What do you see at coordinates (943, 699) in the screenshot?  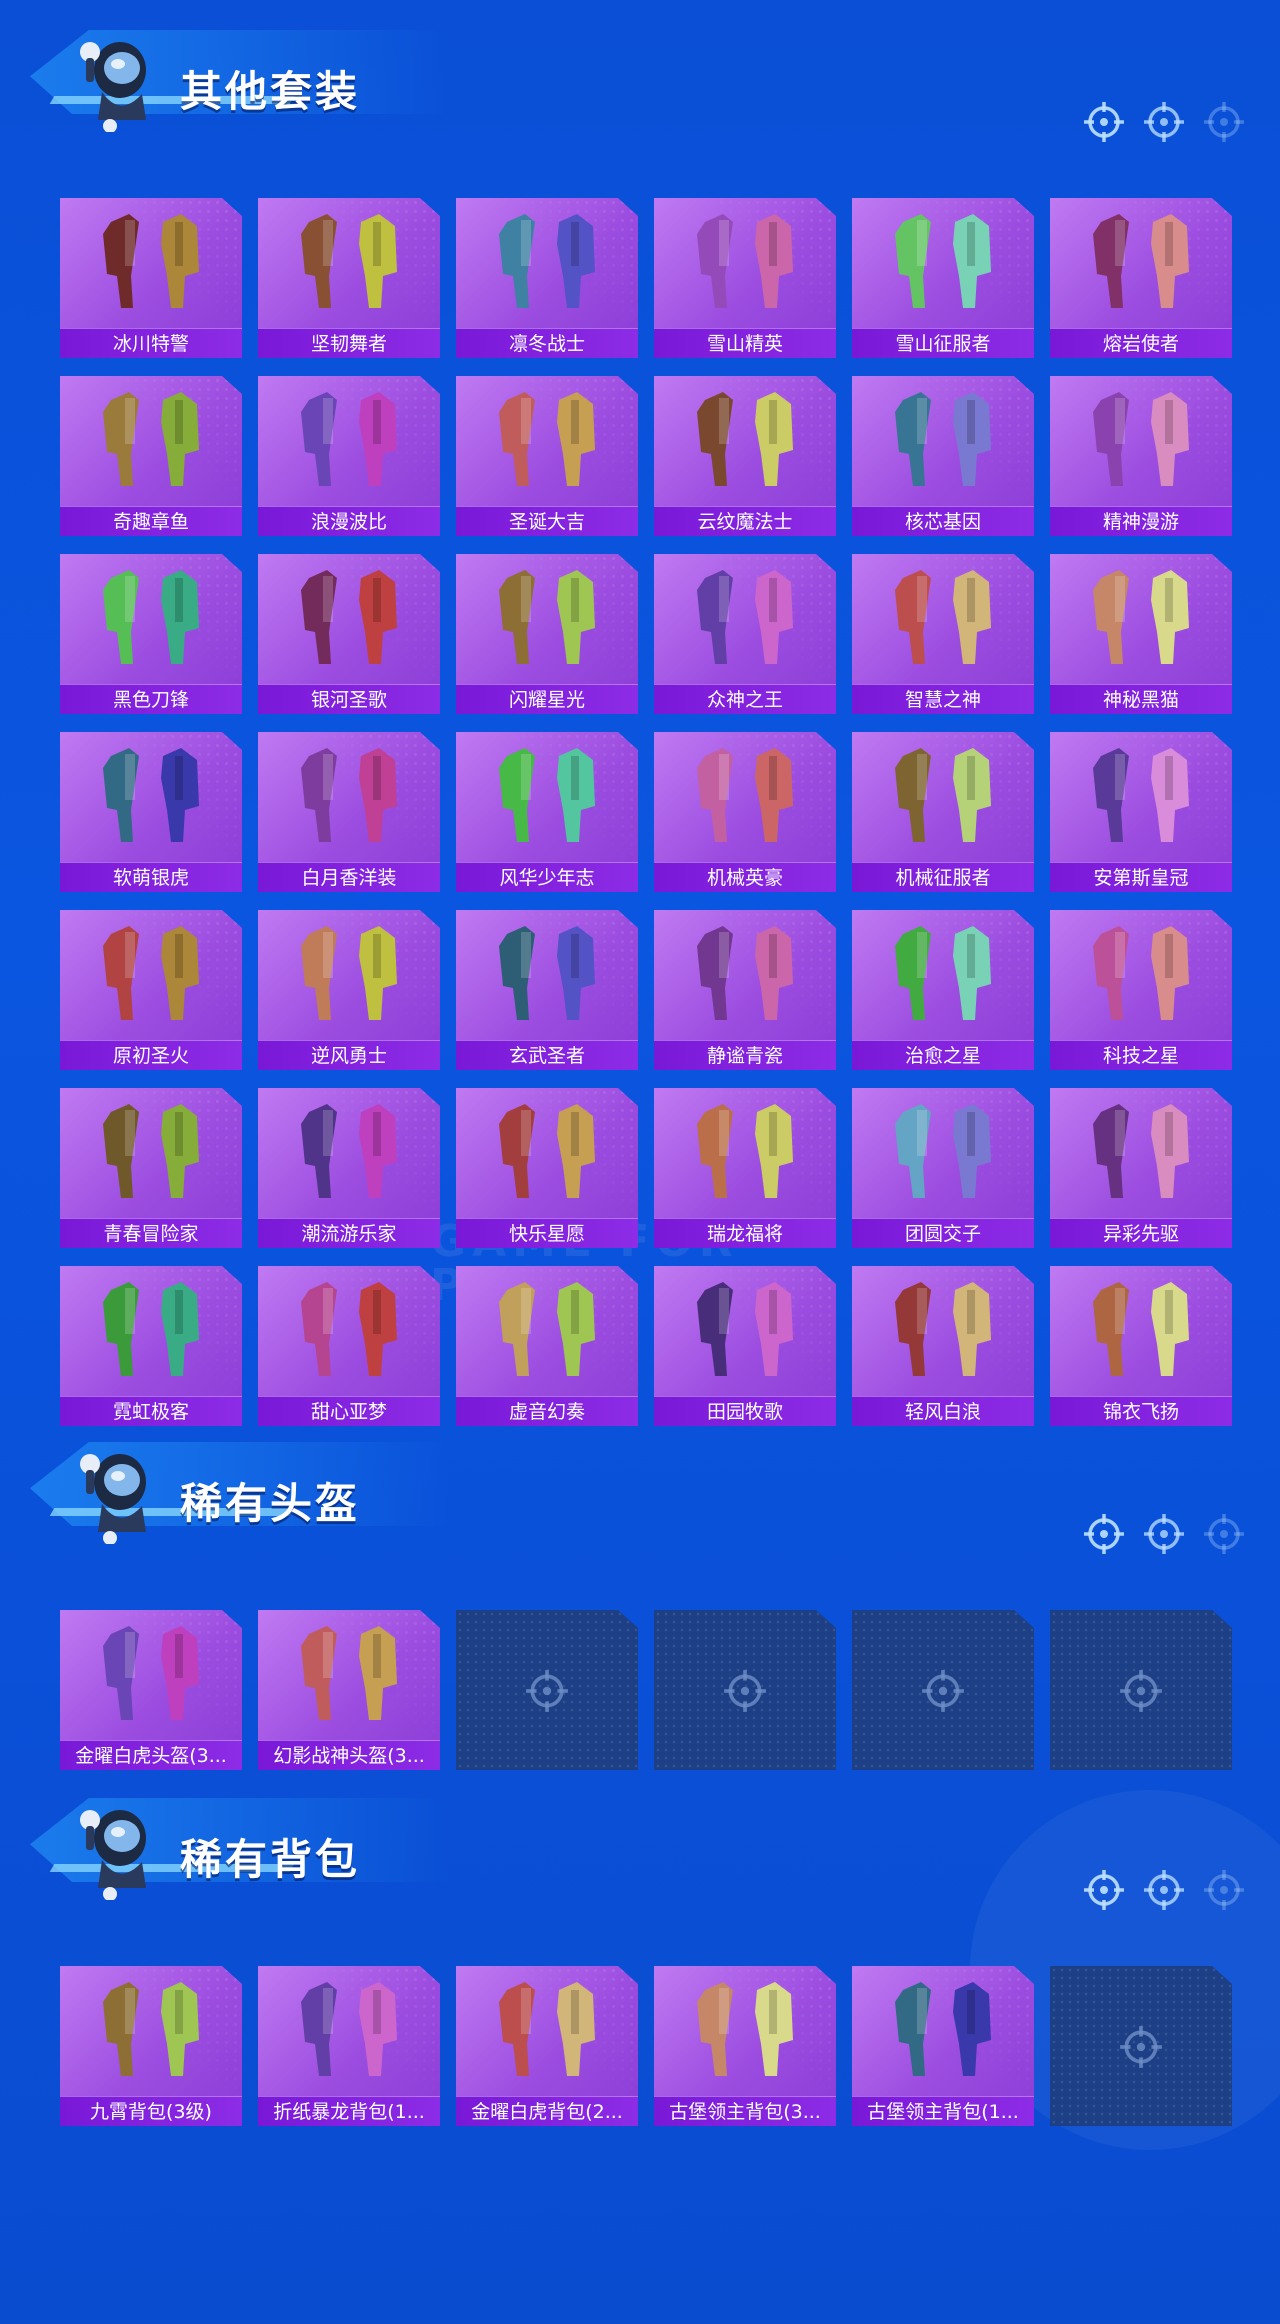 I see `item-label: 智慧之神` at bounding box center [943, 699].